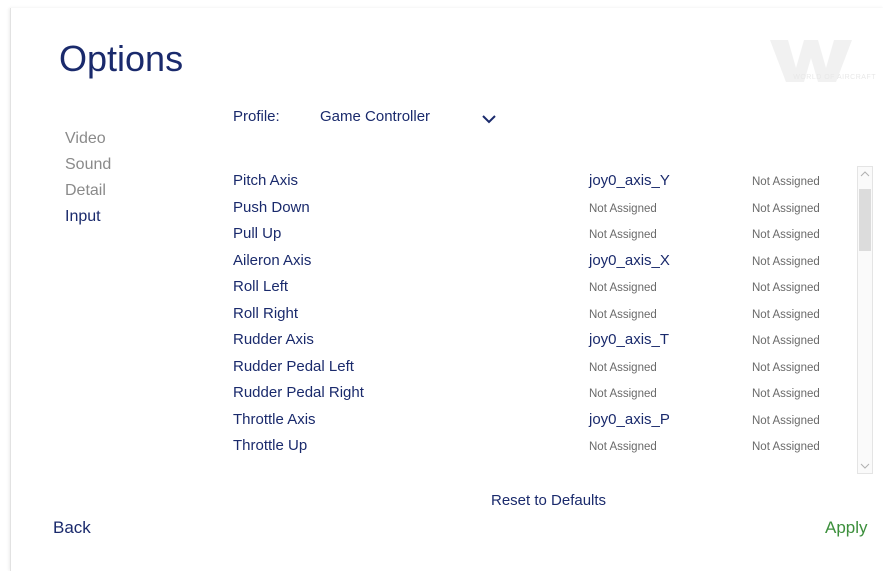  I want to click on binding-action-label: Throttle Up, so click(270, 445).